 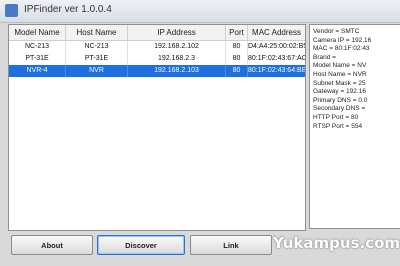 What do you see at coordinates (339, 109) in the screenshot?
I see `info-secondary-dns: Secondary DNS =` at bounding box center [339, 109].